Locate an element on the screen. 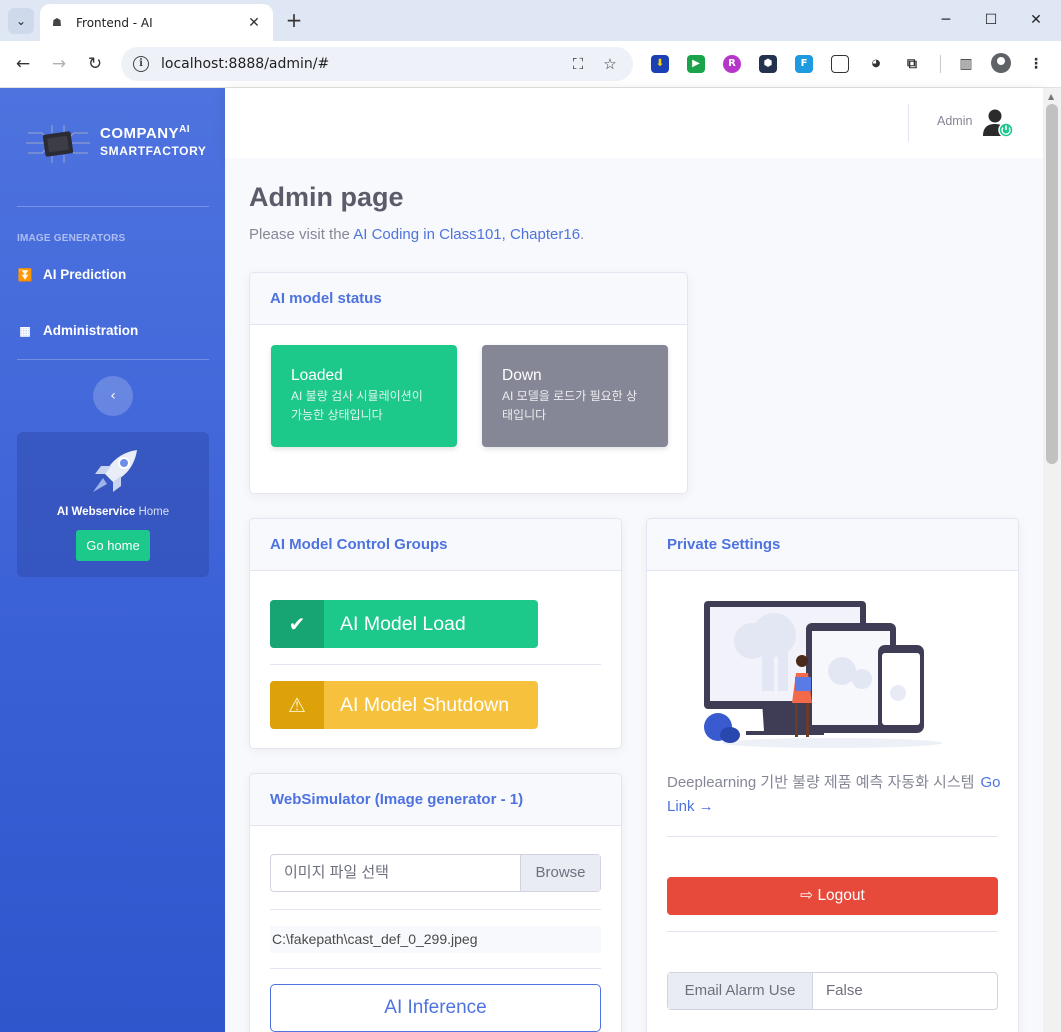  extension-download-icon: ⬇ is located at coordinates (660, 64).